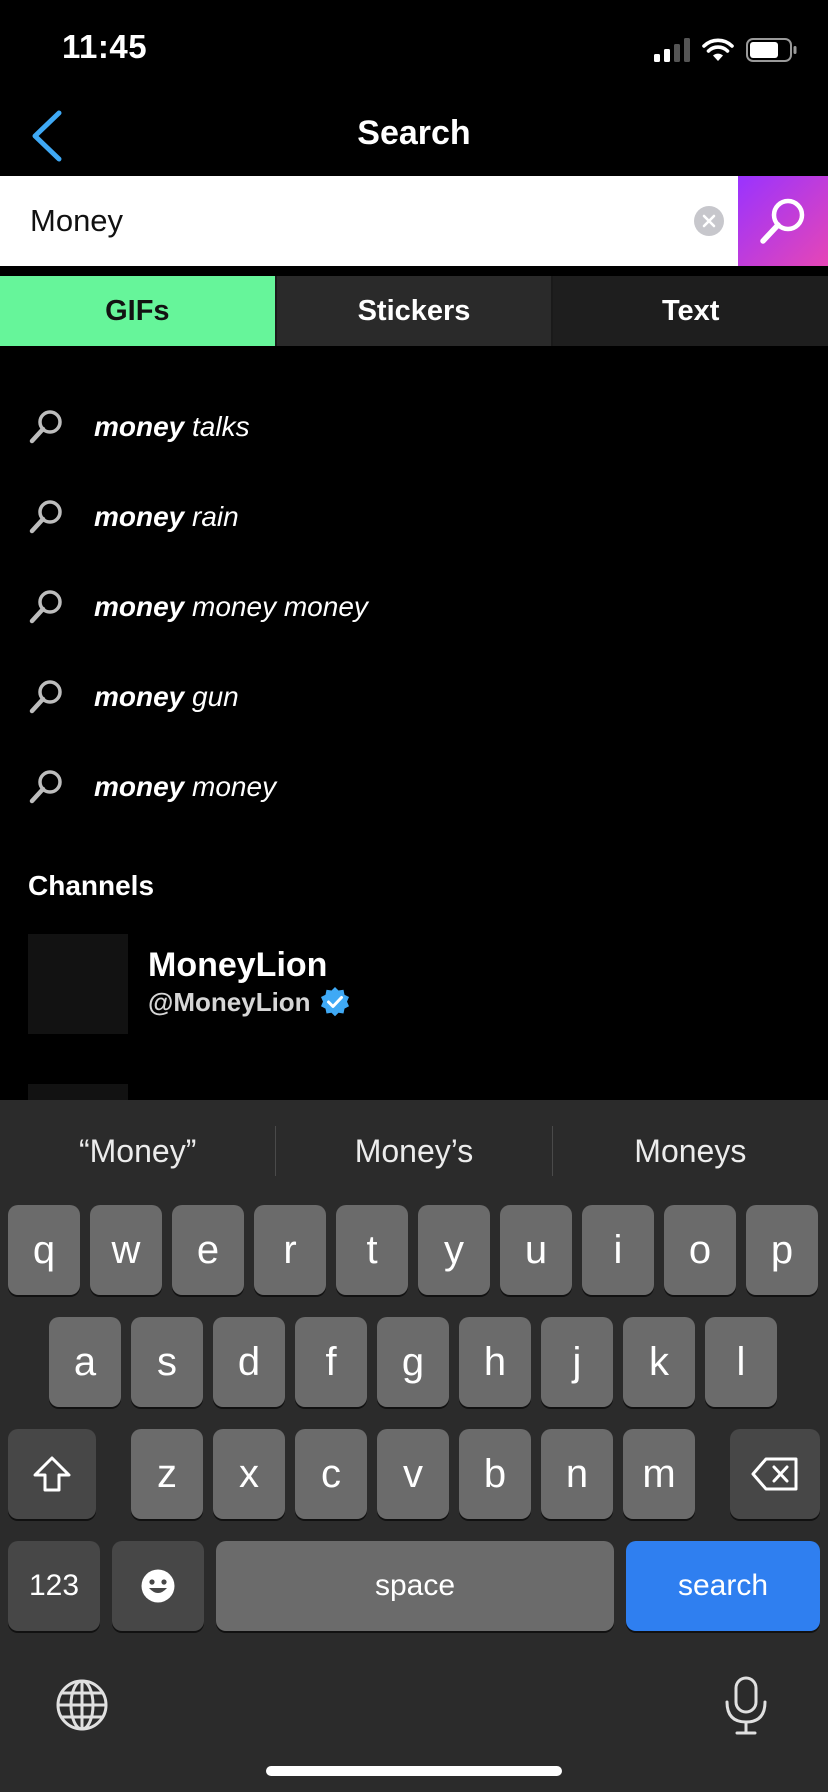  What do you see at coordinates (208, 1250) in the screenshot?
I see `key-e: e` at bounding box center [208, 1250].